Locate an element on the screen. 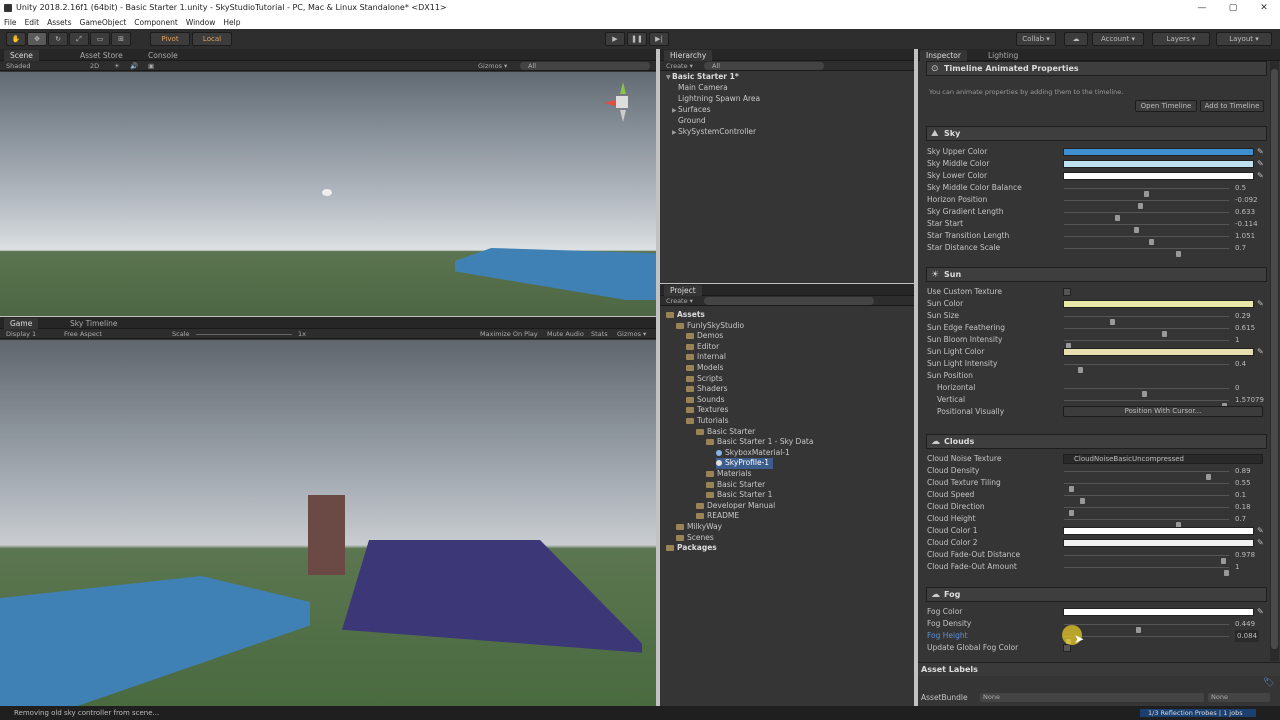  2d-toggle: 2D is located at coordinates (94, 66).